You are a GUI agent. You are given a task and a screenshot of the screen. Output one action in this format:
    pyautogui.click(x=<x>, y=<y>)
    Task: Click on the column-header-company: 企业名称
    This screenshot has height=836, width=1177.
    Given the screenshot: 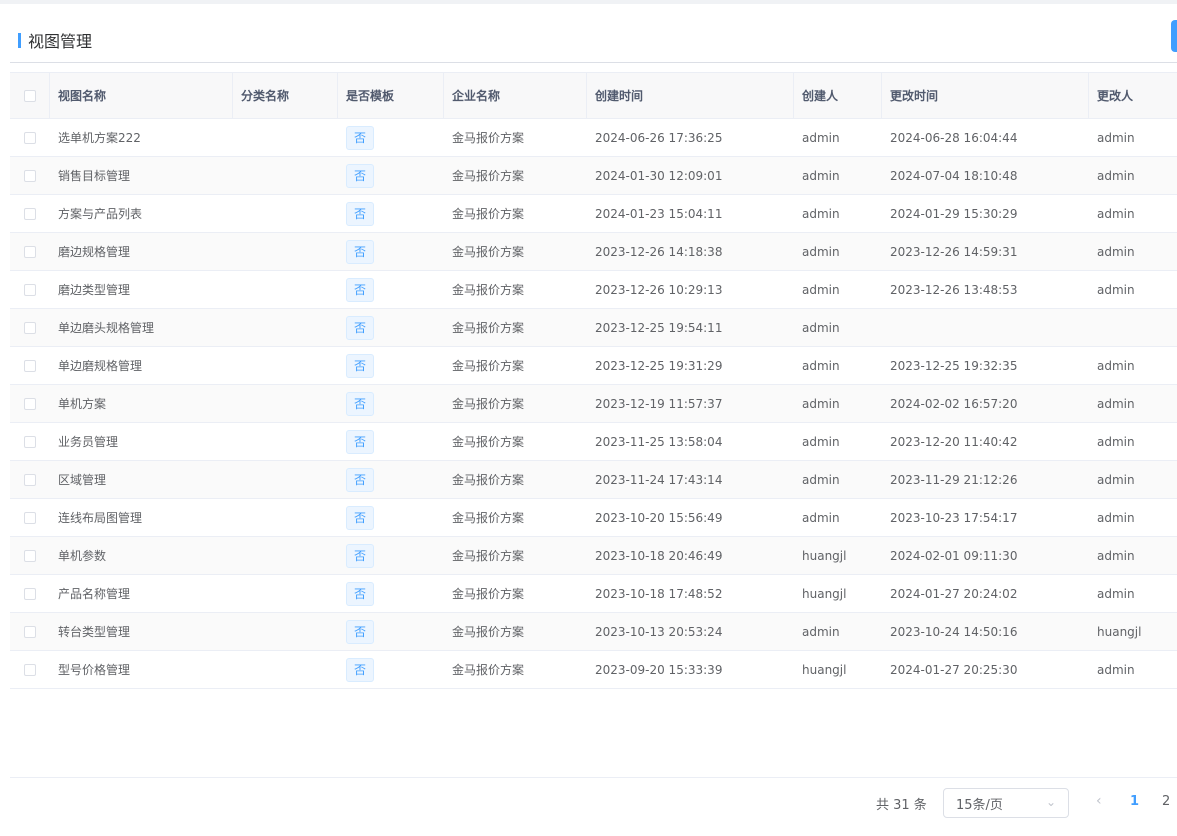 What is the action you would take?
    pyautogui.click(x=515, y=95)
    